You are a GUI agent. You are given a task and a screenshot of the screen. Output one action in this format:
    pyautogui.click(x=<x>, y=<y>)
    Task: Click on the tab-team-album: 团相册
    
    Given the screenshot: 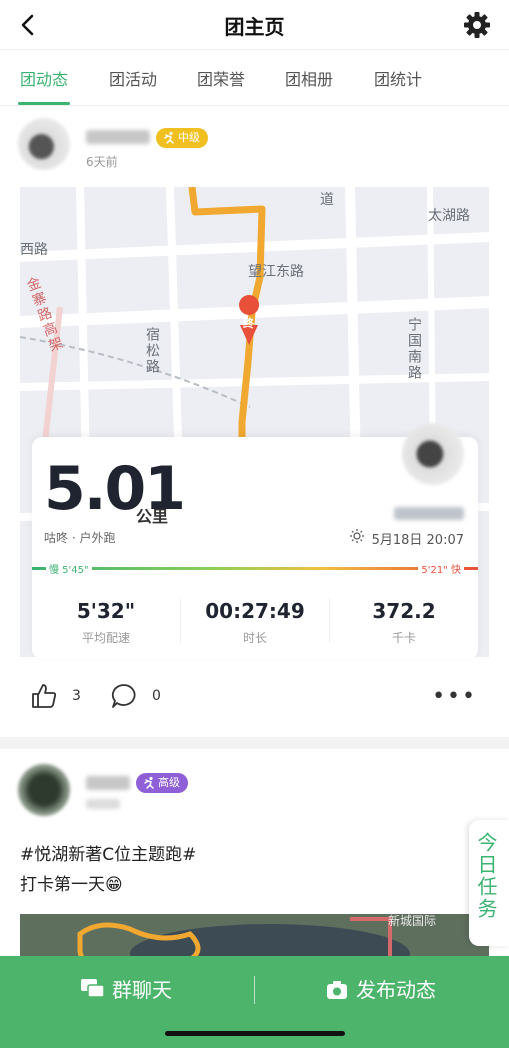 What is the action you would take?
    pyautogui.click(x=309, y=78)
    